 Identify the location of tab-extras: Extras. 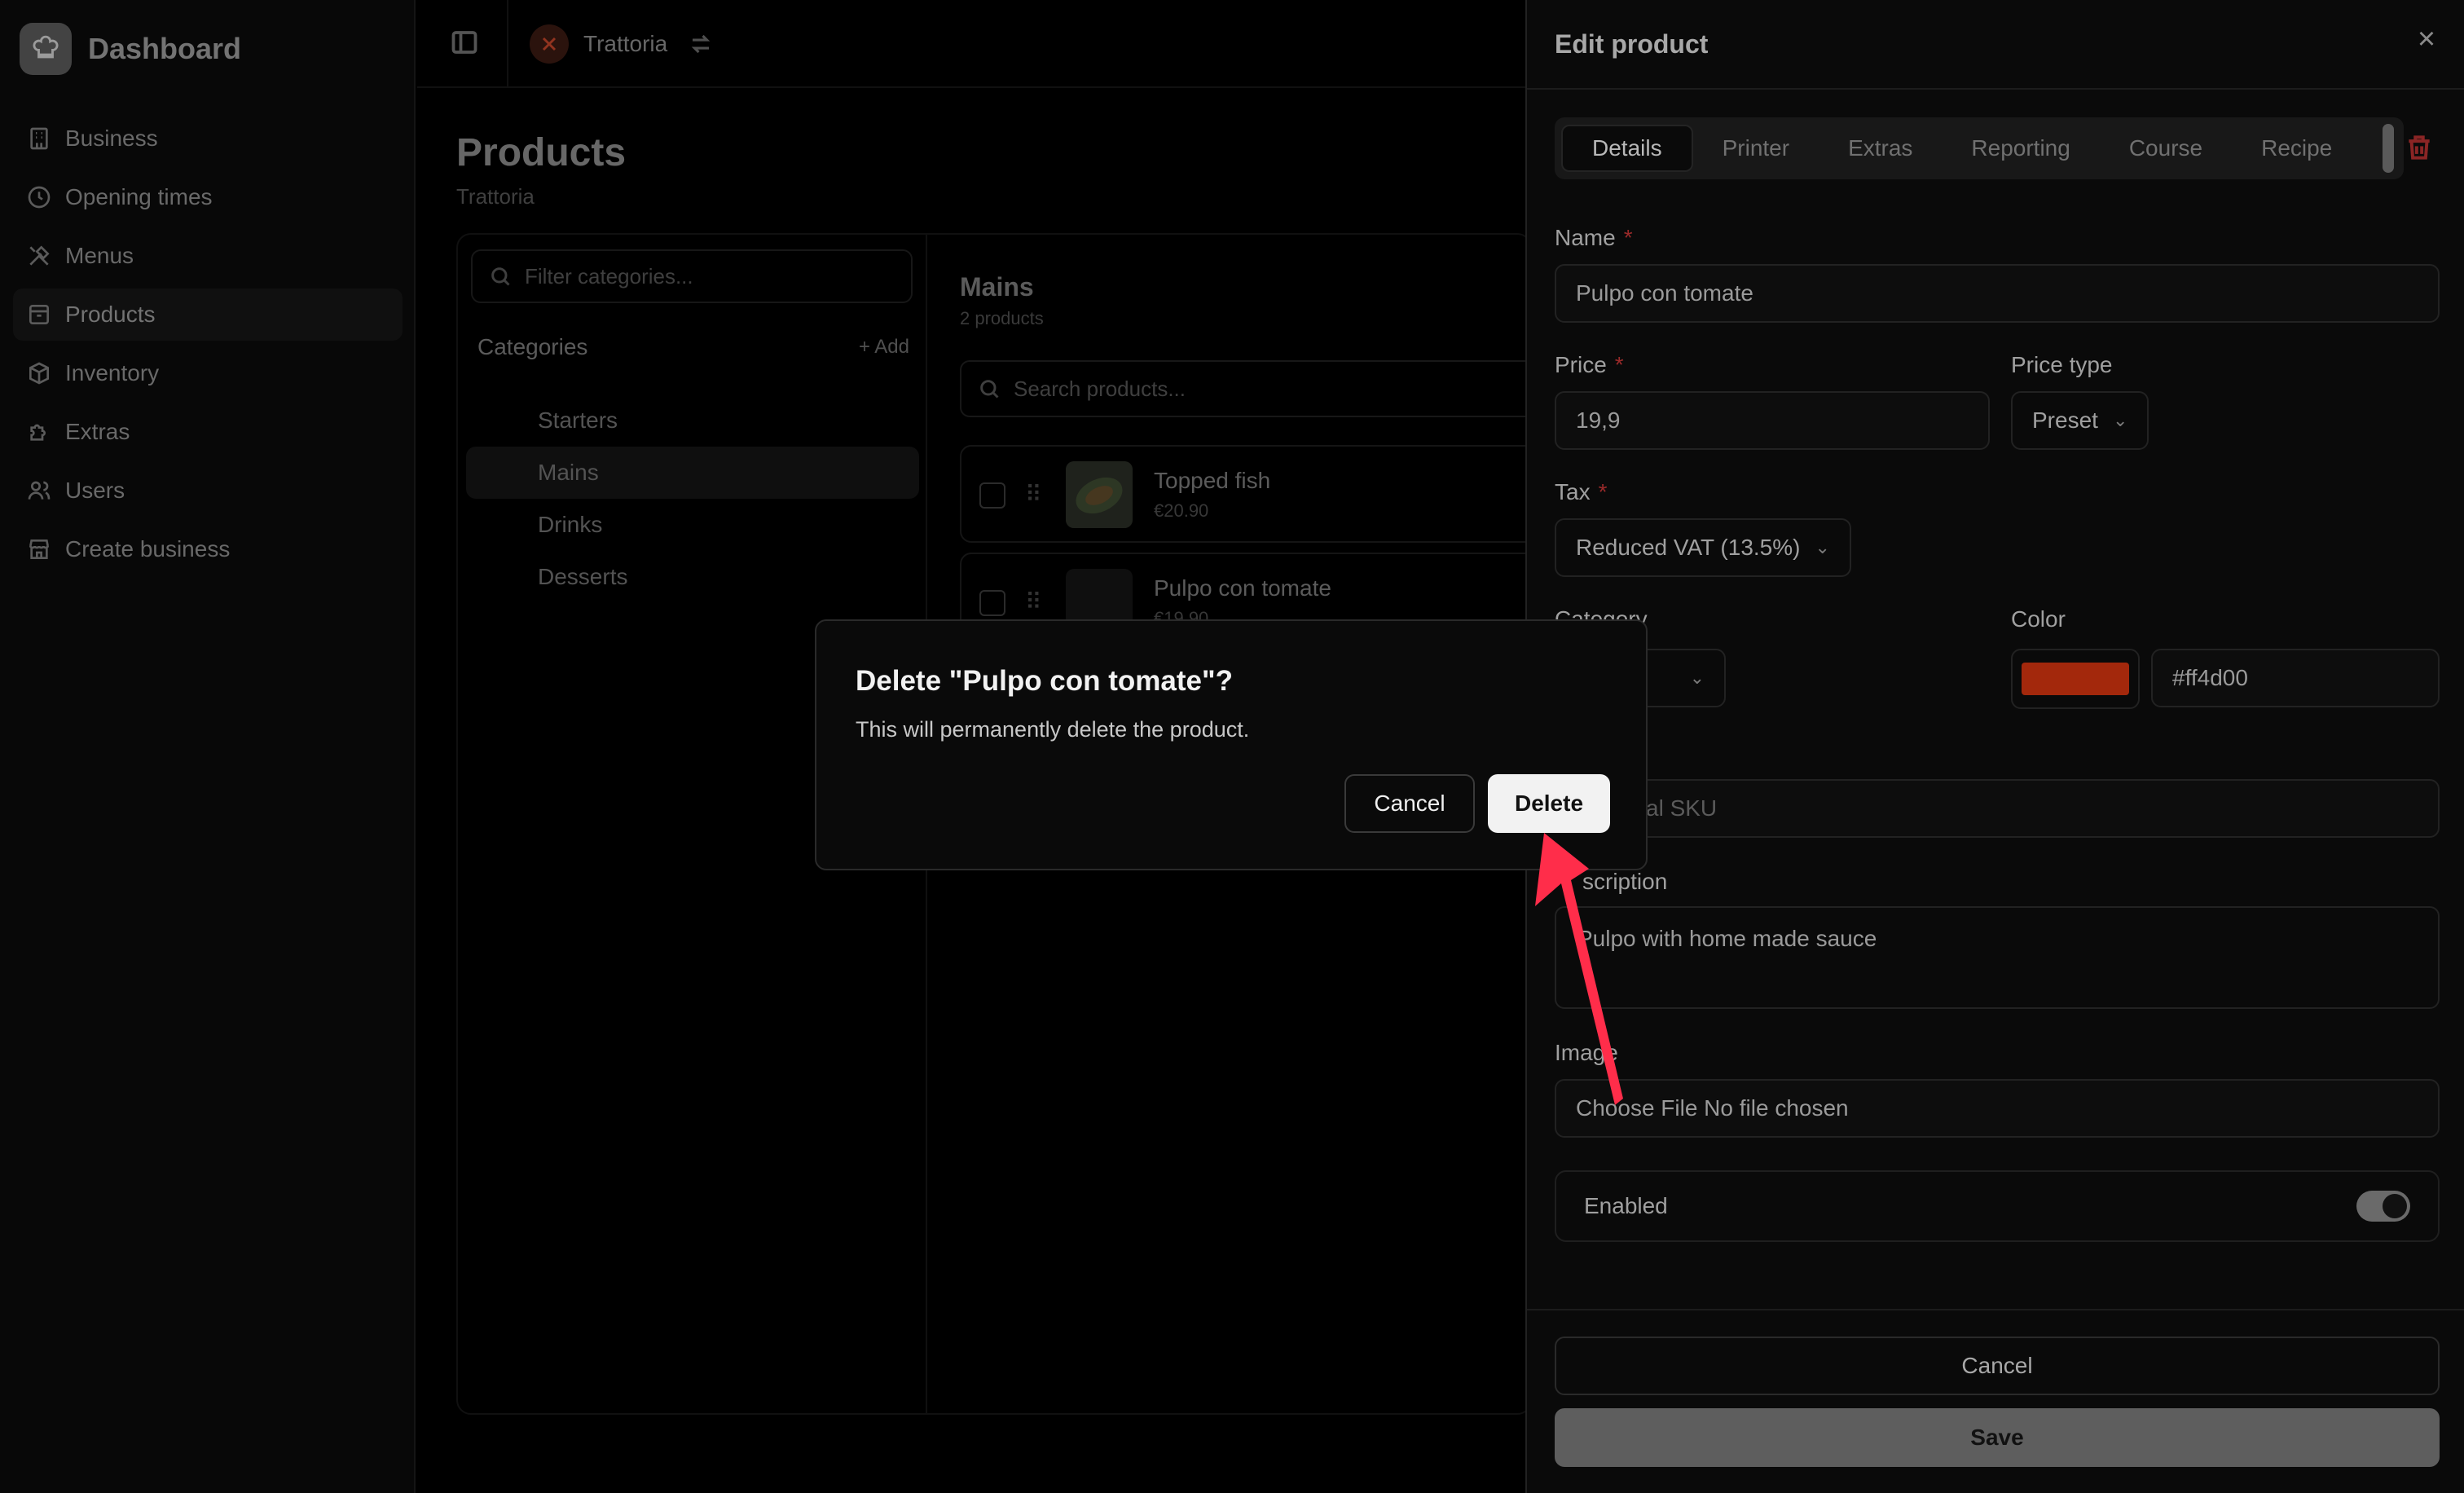
(1880, 148).